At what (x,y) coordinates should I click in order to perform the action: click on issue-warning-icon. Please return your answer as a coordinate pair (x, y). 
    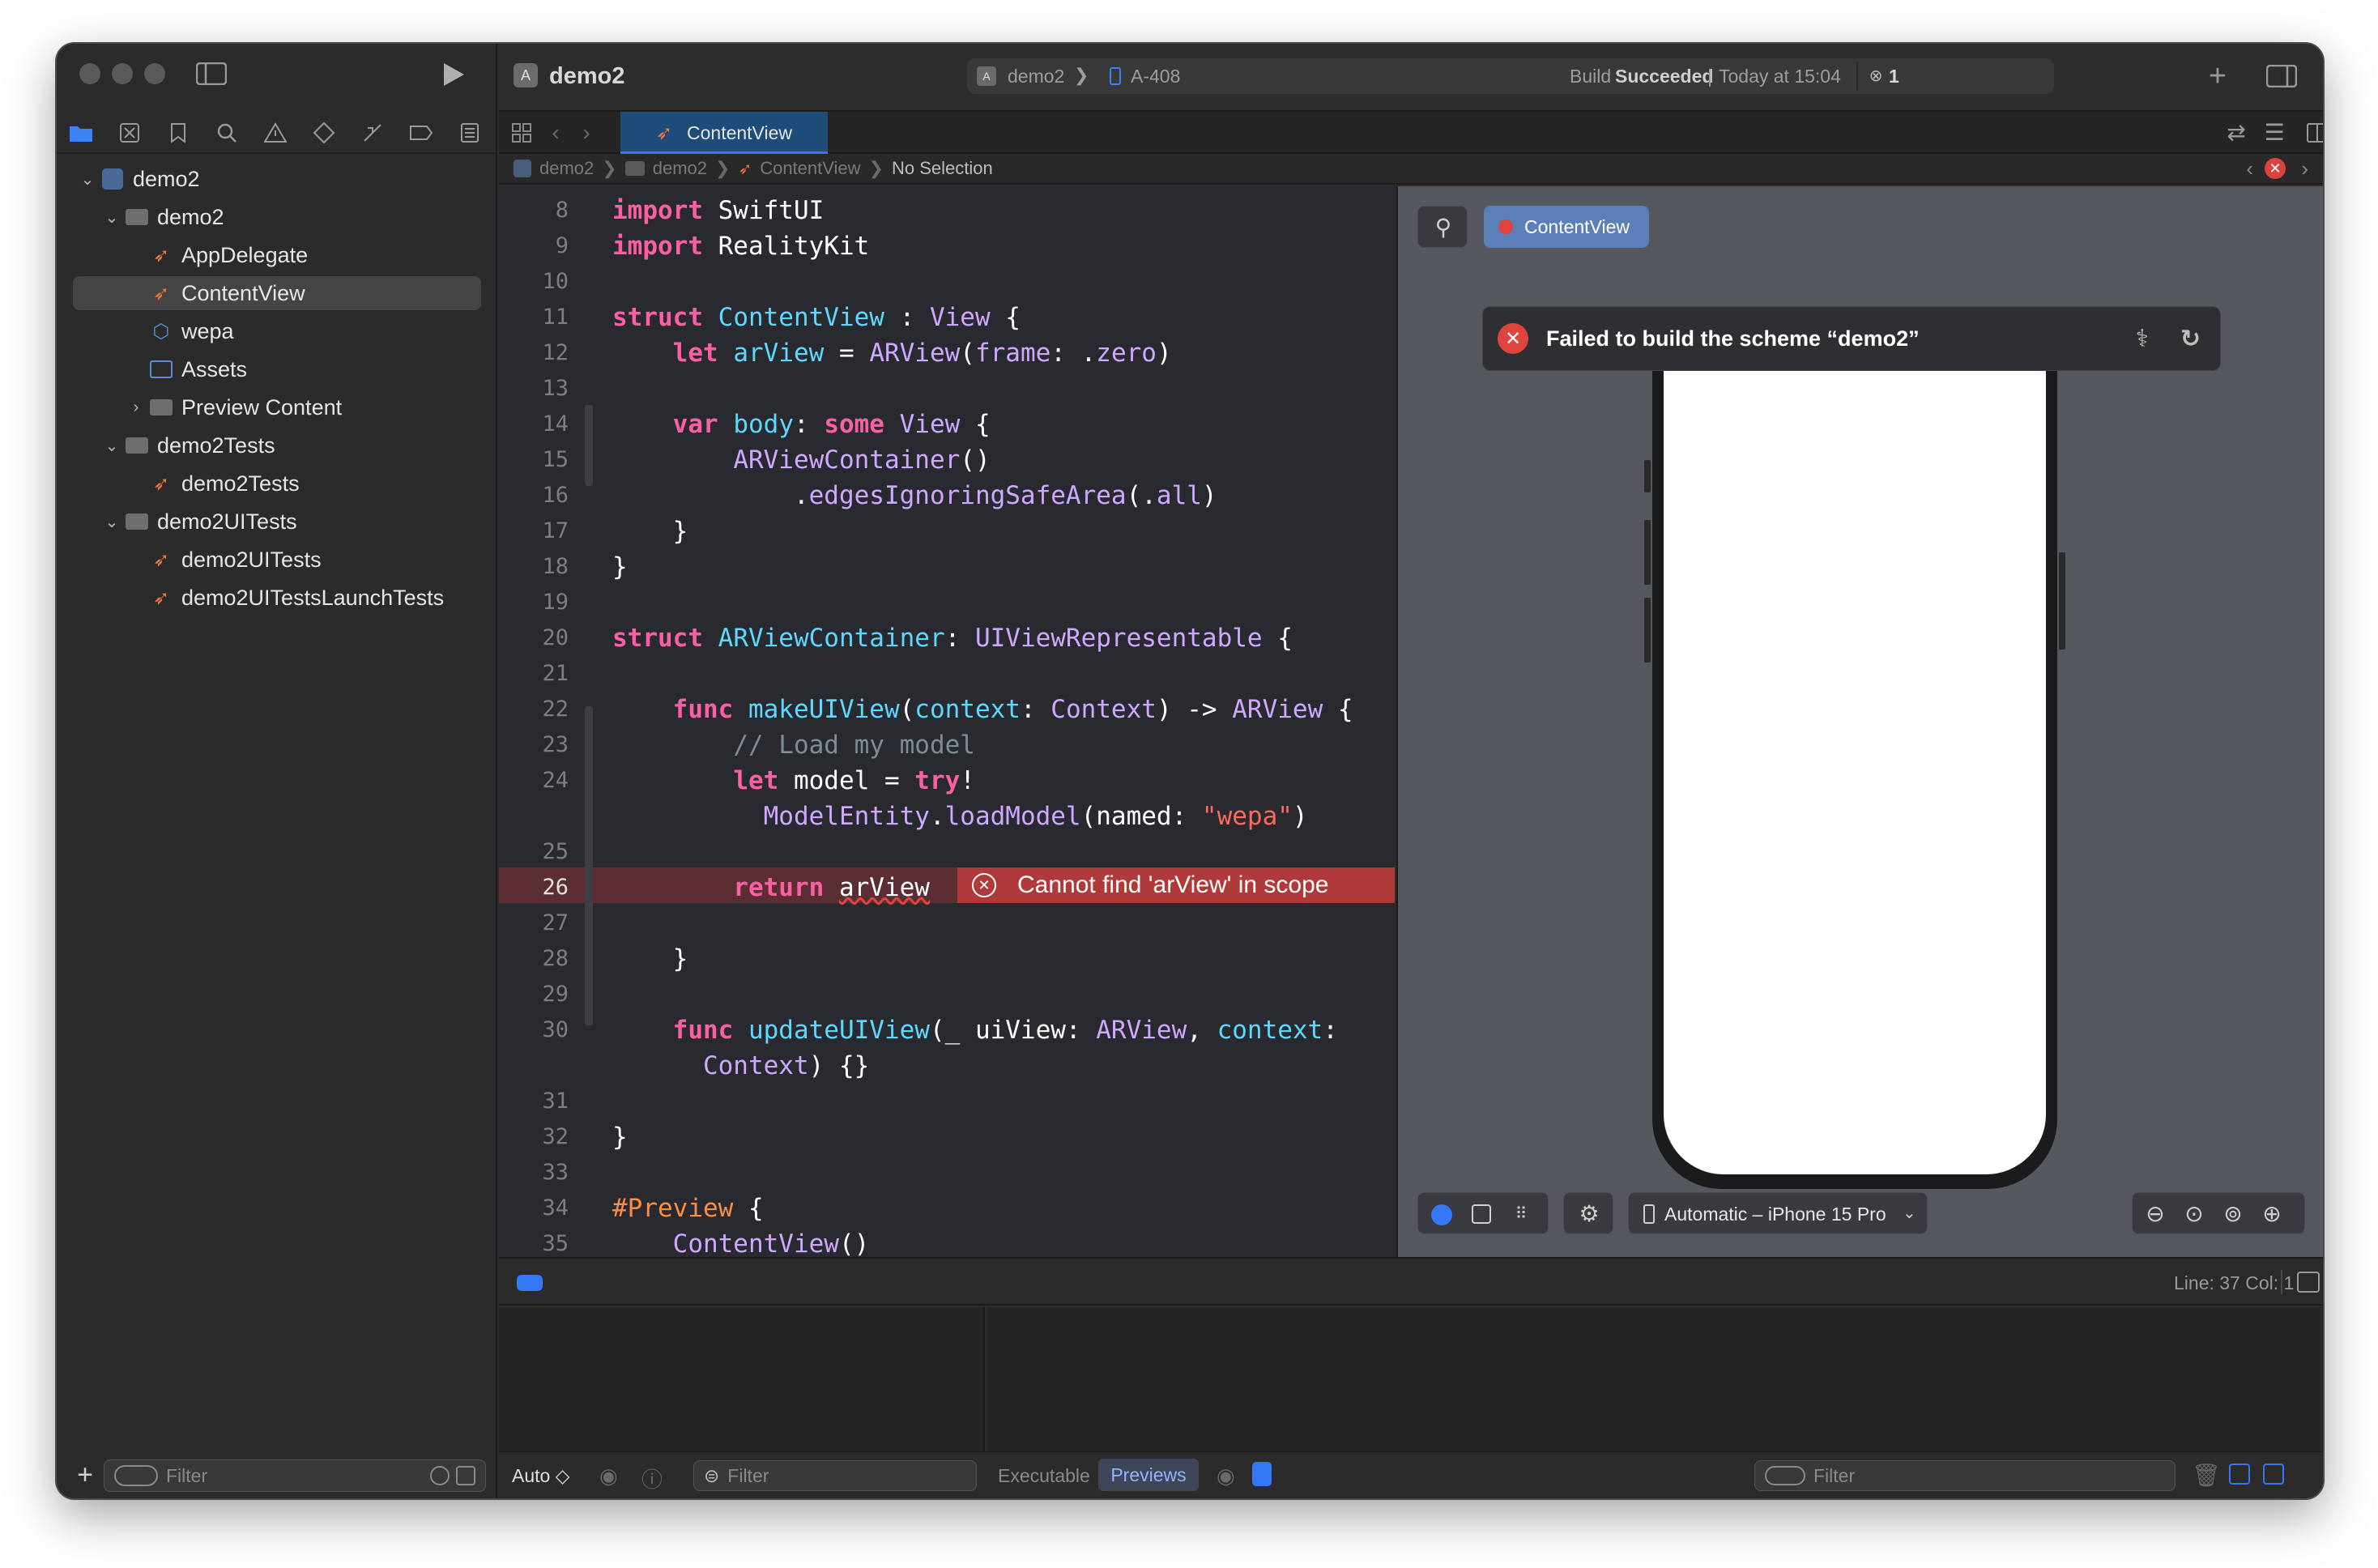
    Looking at the image, I should click on (275, 133).